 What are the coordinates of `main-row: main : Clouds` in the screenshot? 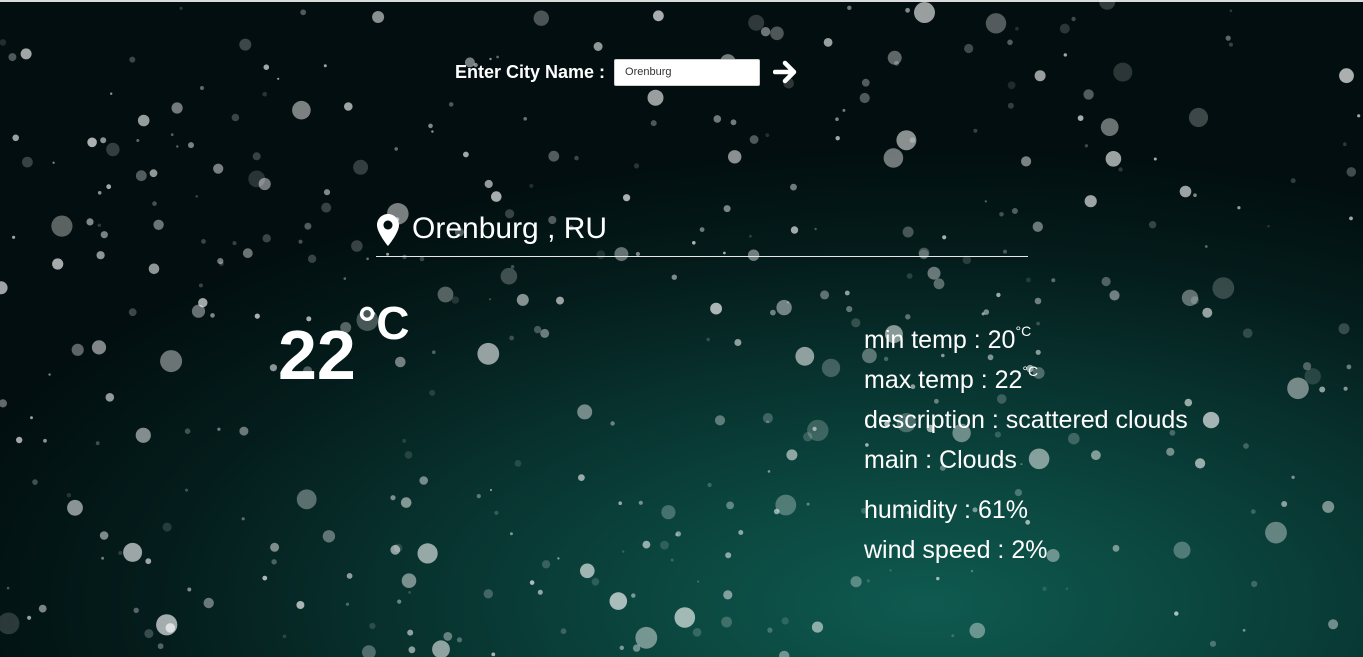 It's located at (1026, 460).